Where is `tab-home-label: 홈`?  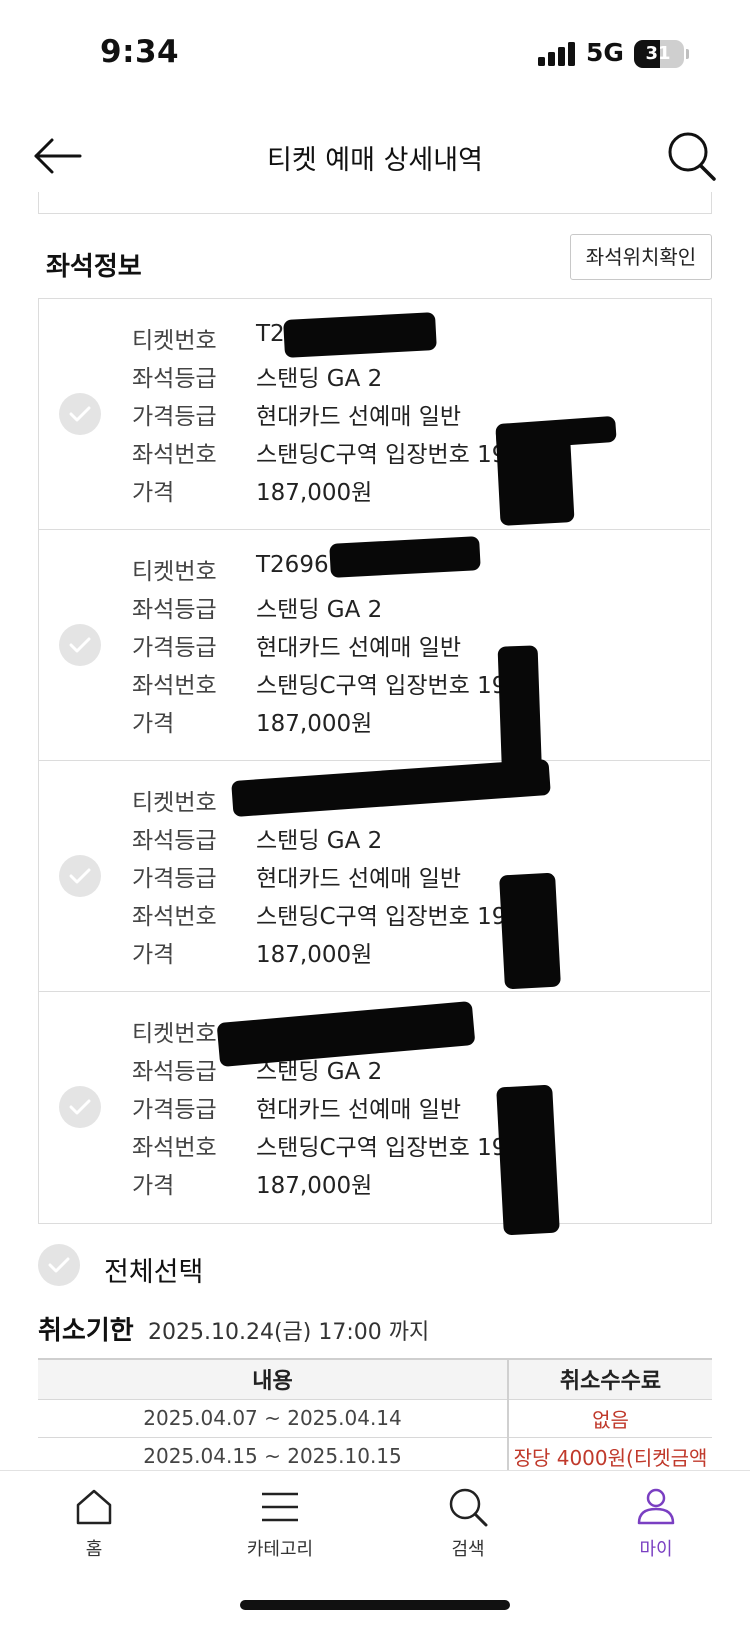
tab-home-label: 홈 is located at coordinates (94, 1549).